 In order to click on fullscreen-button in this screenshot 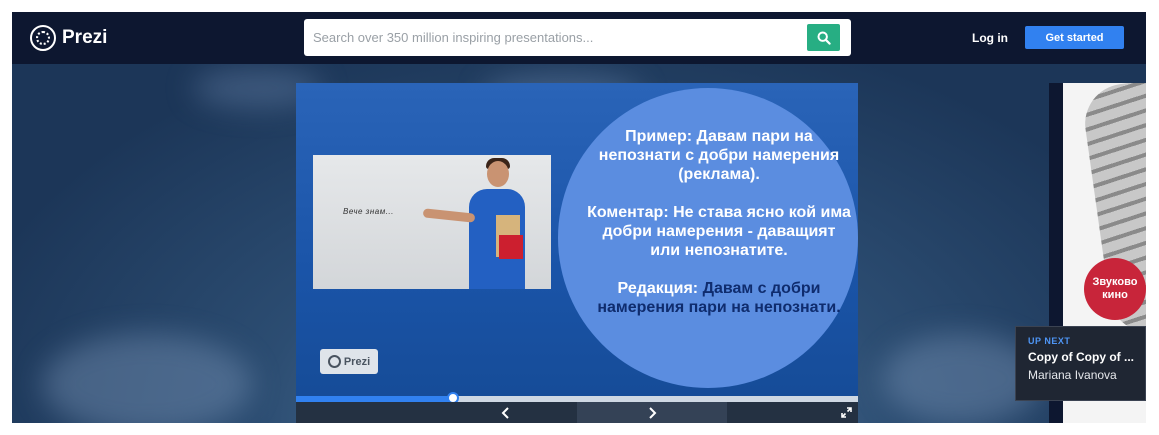, I will do `click(846, 412)`.